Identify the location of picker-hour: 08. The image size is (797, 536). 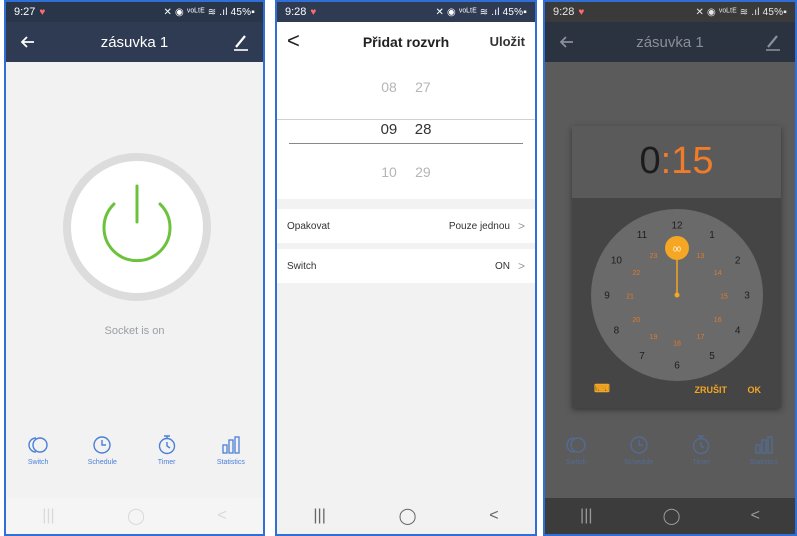
(389, 87).